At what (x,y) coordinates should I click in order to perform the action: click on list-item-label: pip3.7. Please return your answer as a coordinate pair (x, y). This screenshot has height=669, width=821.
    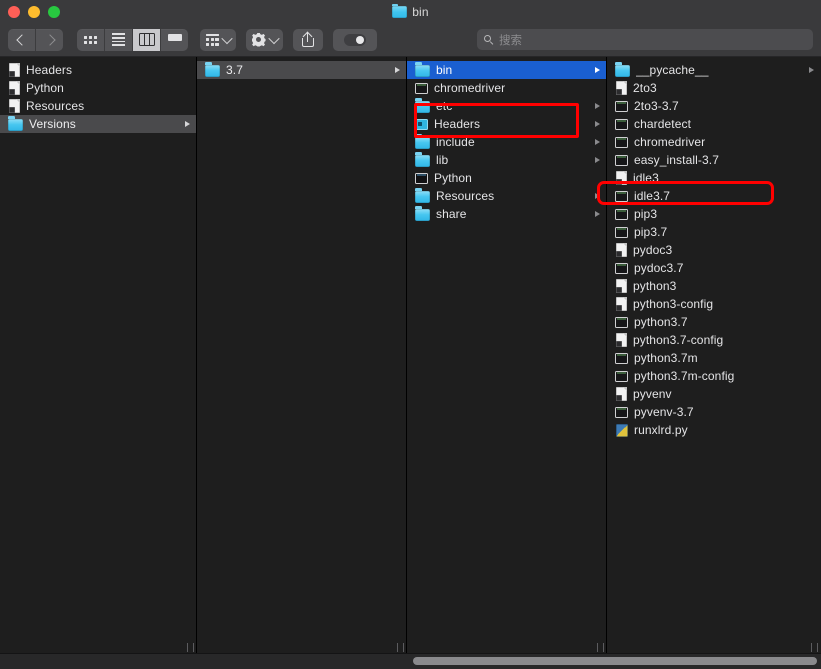
    Looking at the image, I should click on (651, 232).